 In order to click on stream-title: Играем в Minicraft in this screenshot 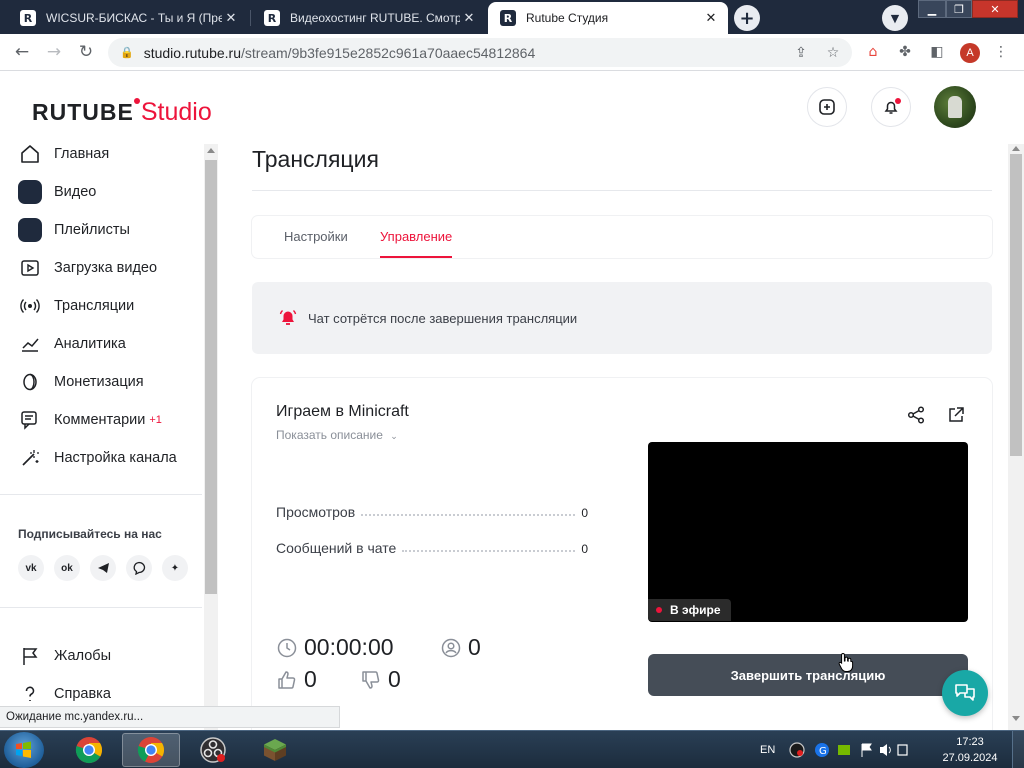, I will do `click(342, 411)`.